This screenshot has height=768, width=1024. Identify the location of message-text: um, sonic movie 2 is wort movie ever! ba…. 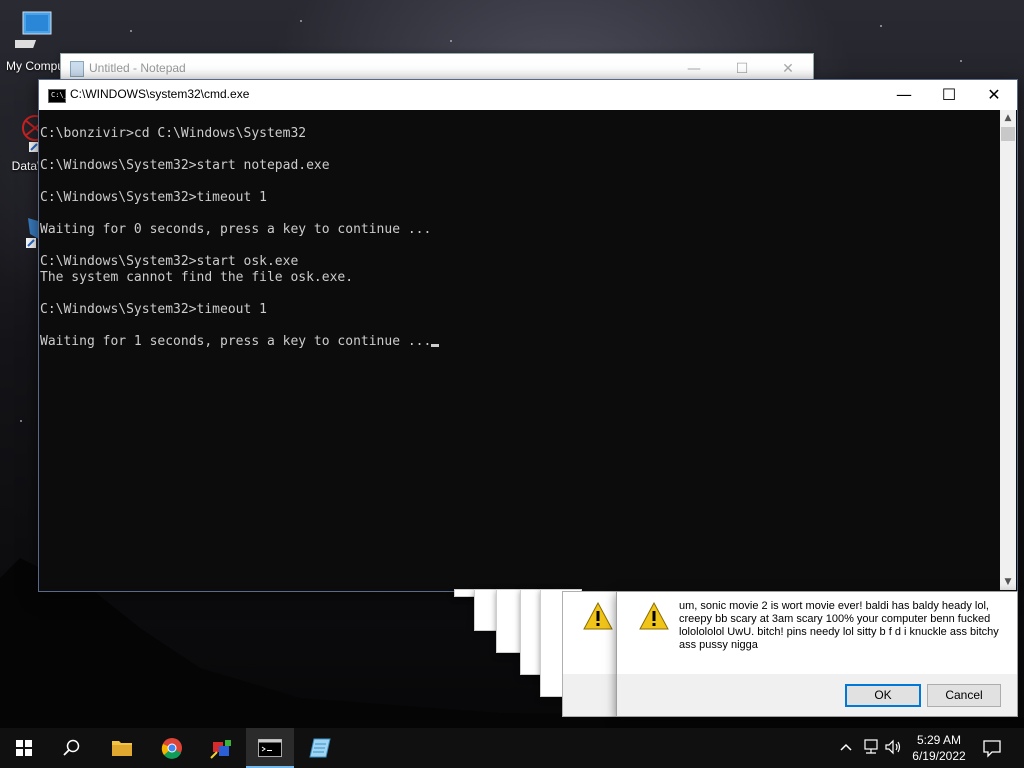
(839, 625).